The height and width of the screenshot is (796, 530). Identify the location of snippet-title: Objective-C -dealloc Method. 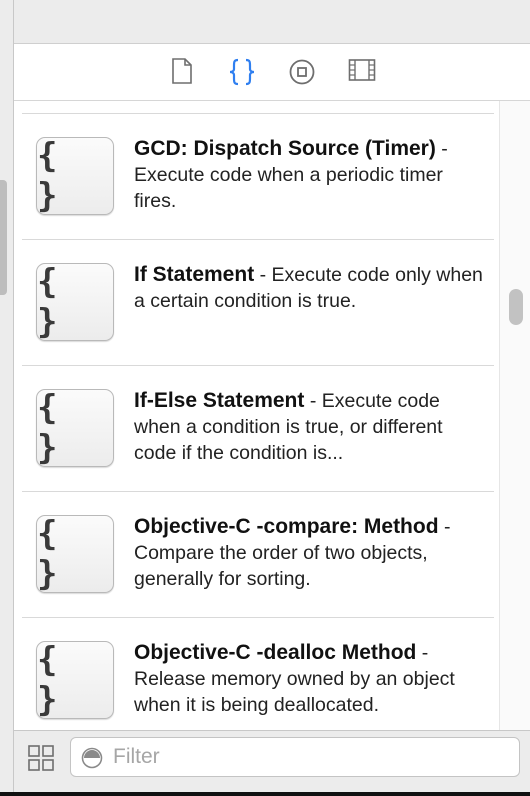
(275, 652).